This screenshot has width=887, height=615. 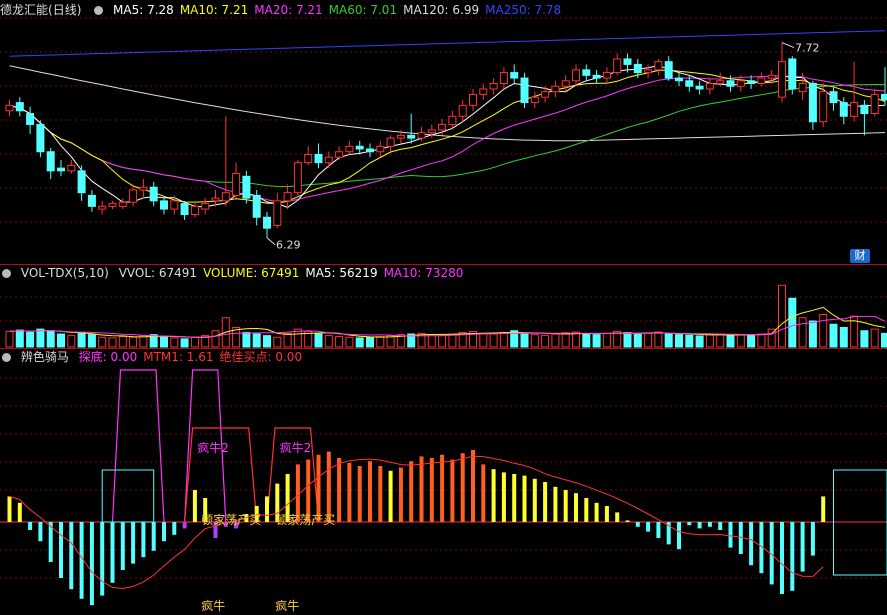 What do you see at coordinates (99, 10) in the screenshot?
I see `settings-circle-icon` at bounding box center [99, 10].